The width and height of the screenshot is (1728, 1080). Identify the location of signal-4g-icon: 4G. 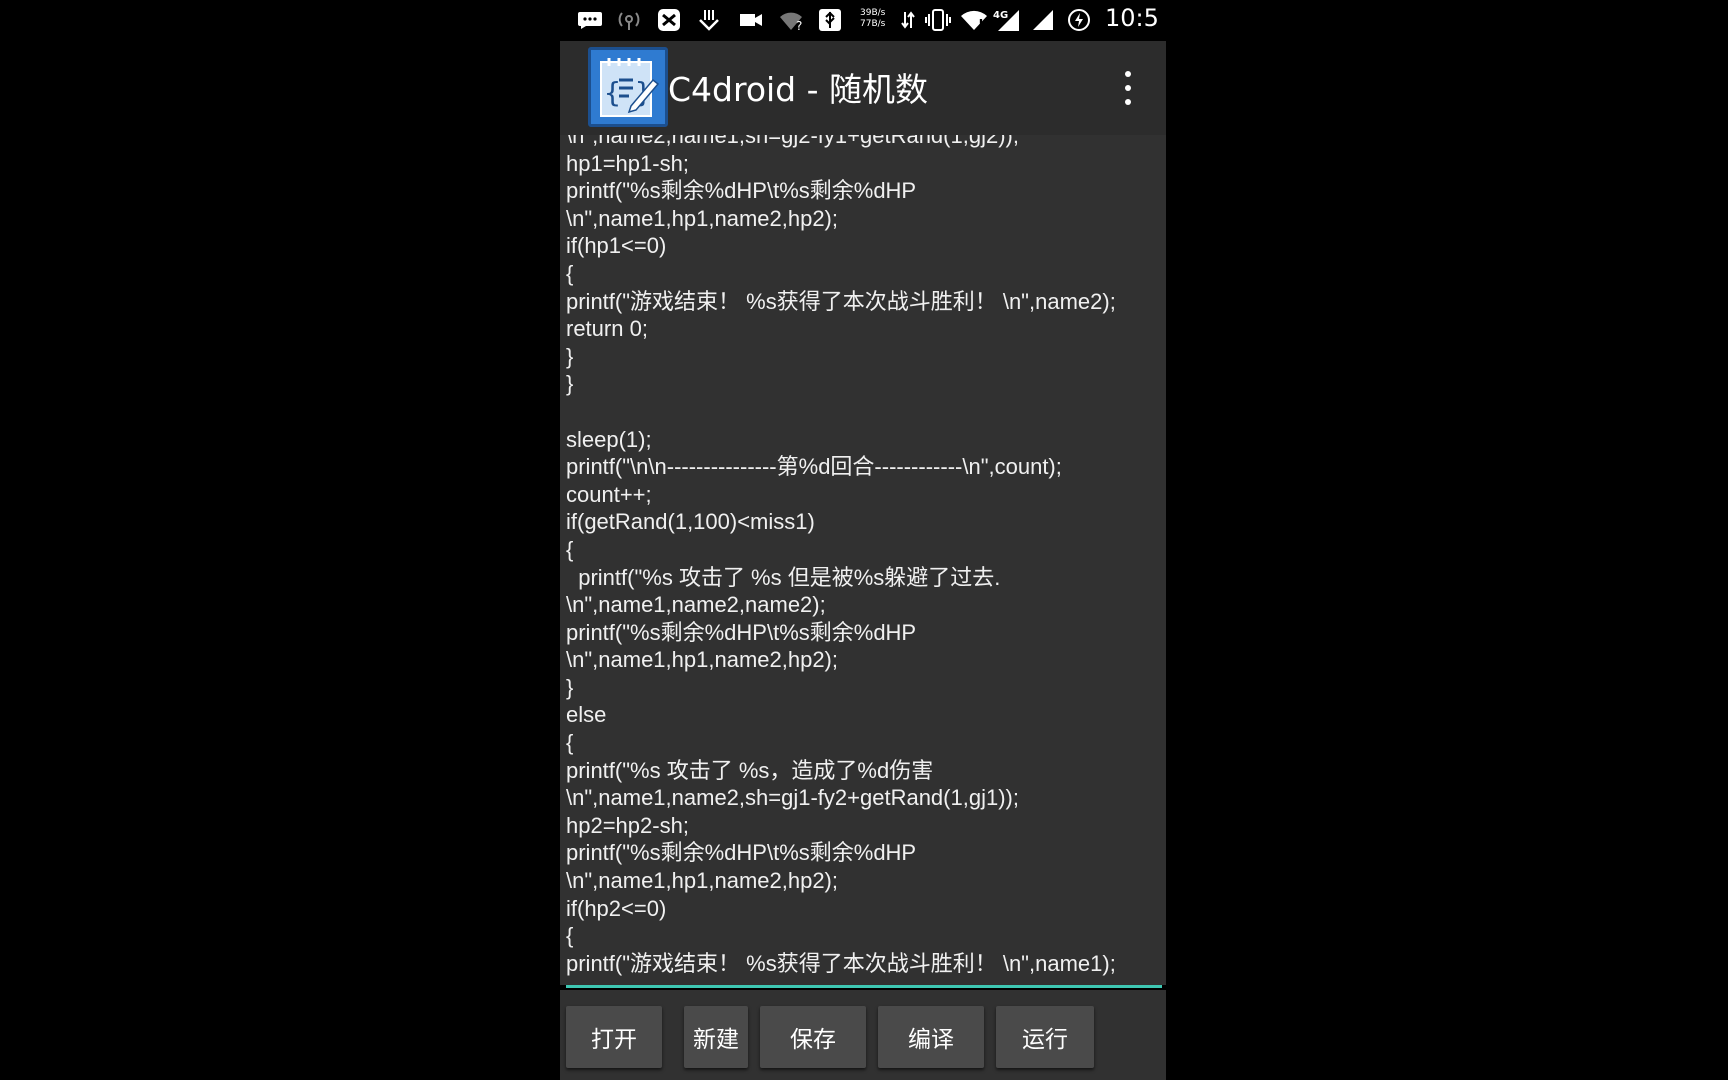
(1006, 20).